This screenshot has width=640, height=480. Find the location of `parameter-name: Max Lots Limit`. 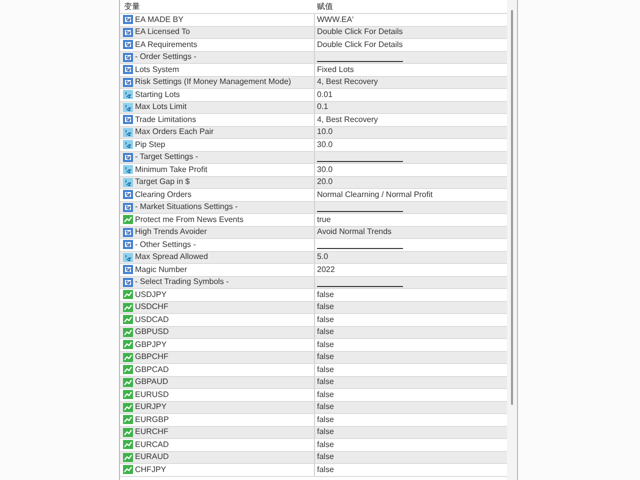

parameter-name: Max Lots Limit is located at coordinates (161, 107).